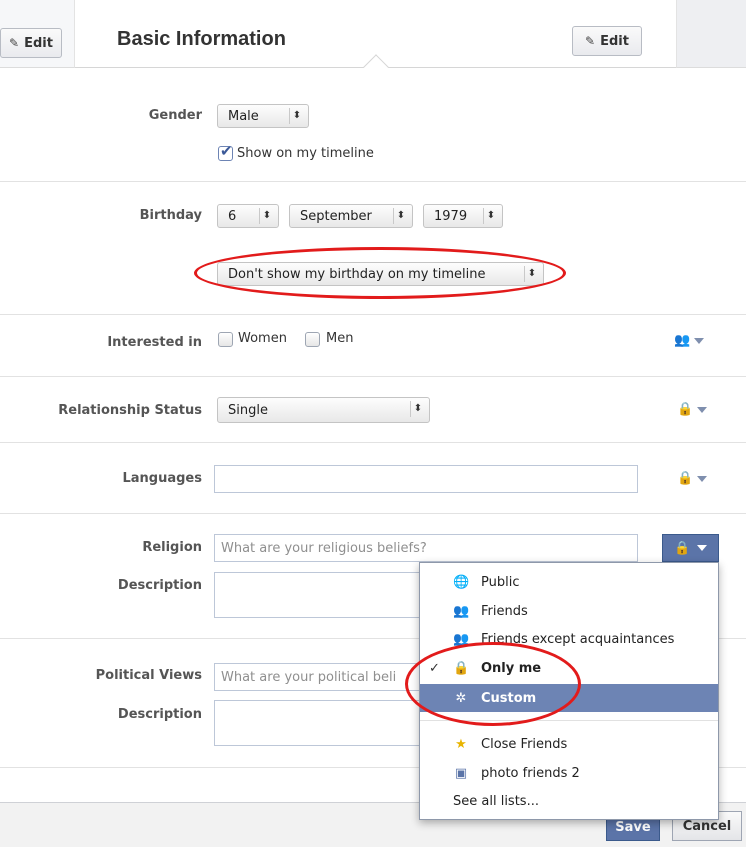 This screenshot has height=847, width=746. I want to click on languages-privacy-selector: 🔒, so click(692, 478).